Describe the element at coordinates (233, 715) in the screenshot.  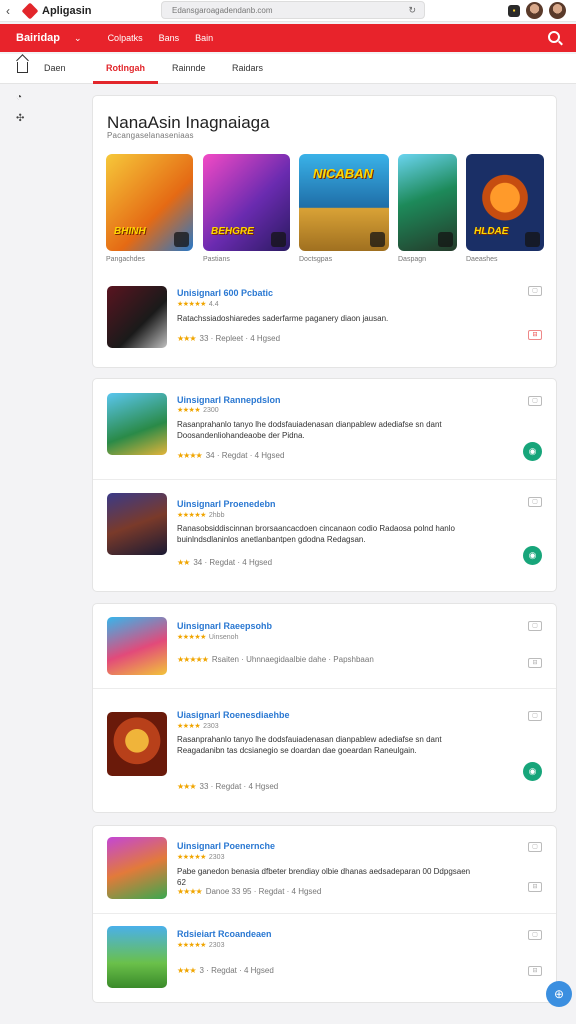
I see `item-title: Uiasignarl Roenesdiaehbe` at that location.